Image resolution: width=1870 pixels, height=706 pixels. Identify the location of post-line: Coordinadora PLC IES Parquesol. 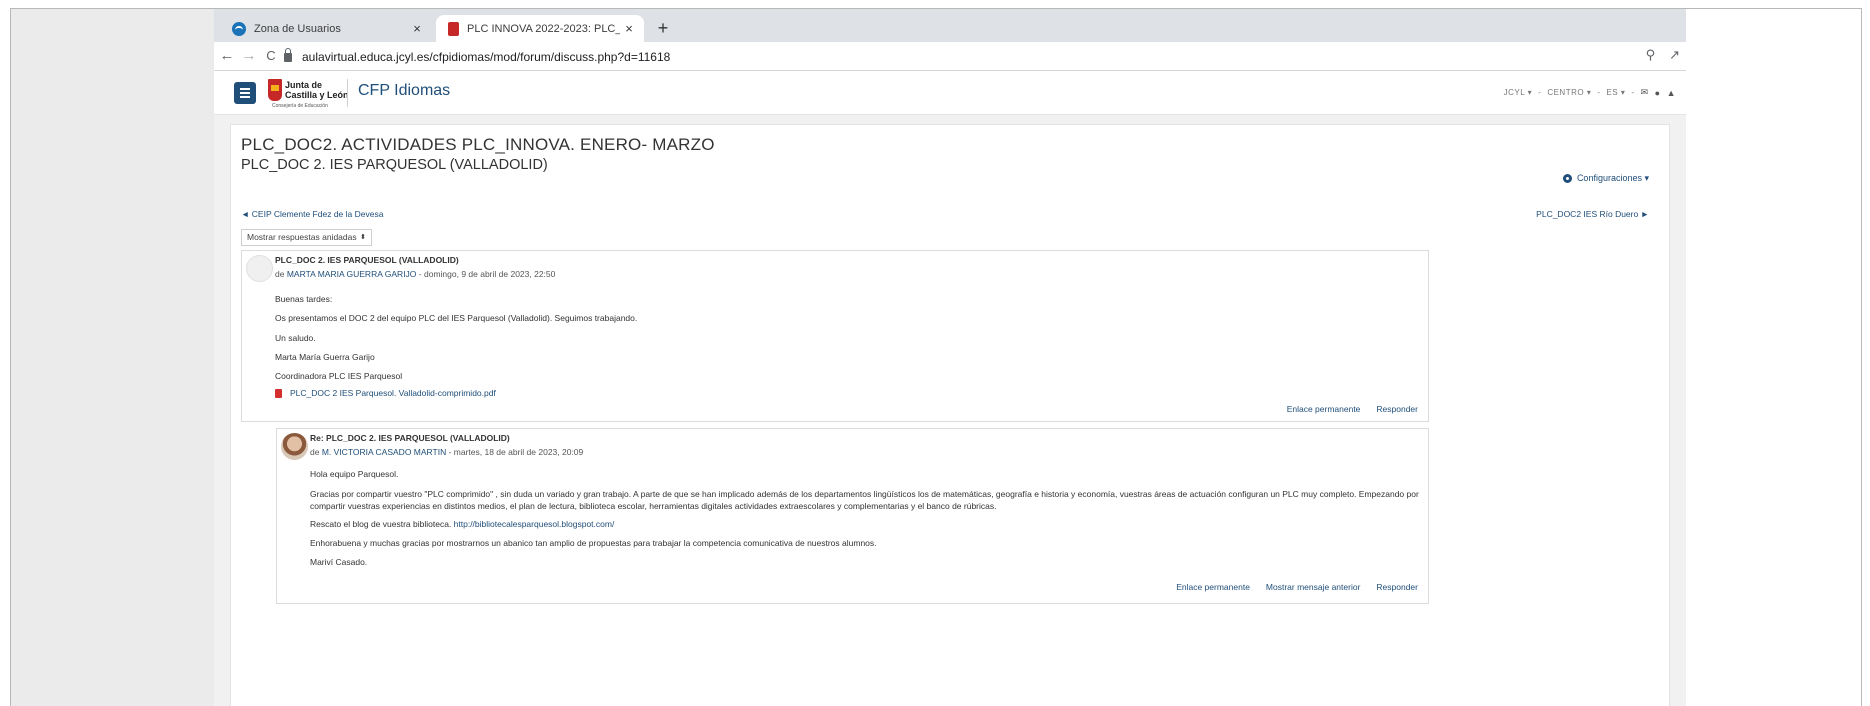
(339, 376).